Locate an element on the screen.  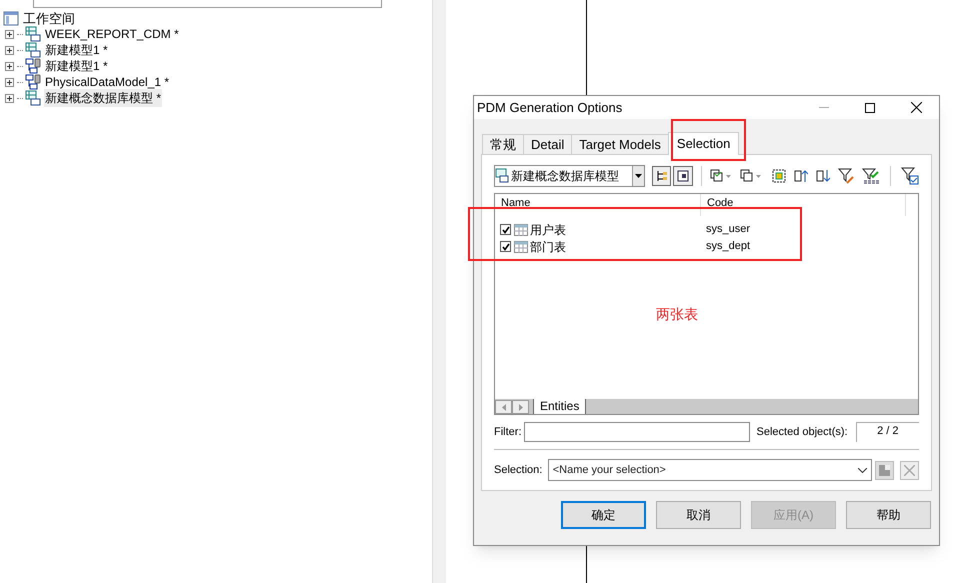
workspace-icon is located at coordinates (11, 18).